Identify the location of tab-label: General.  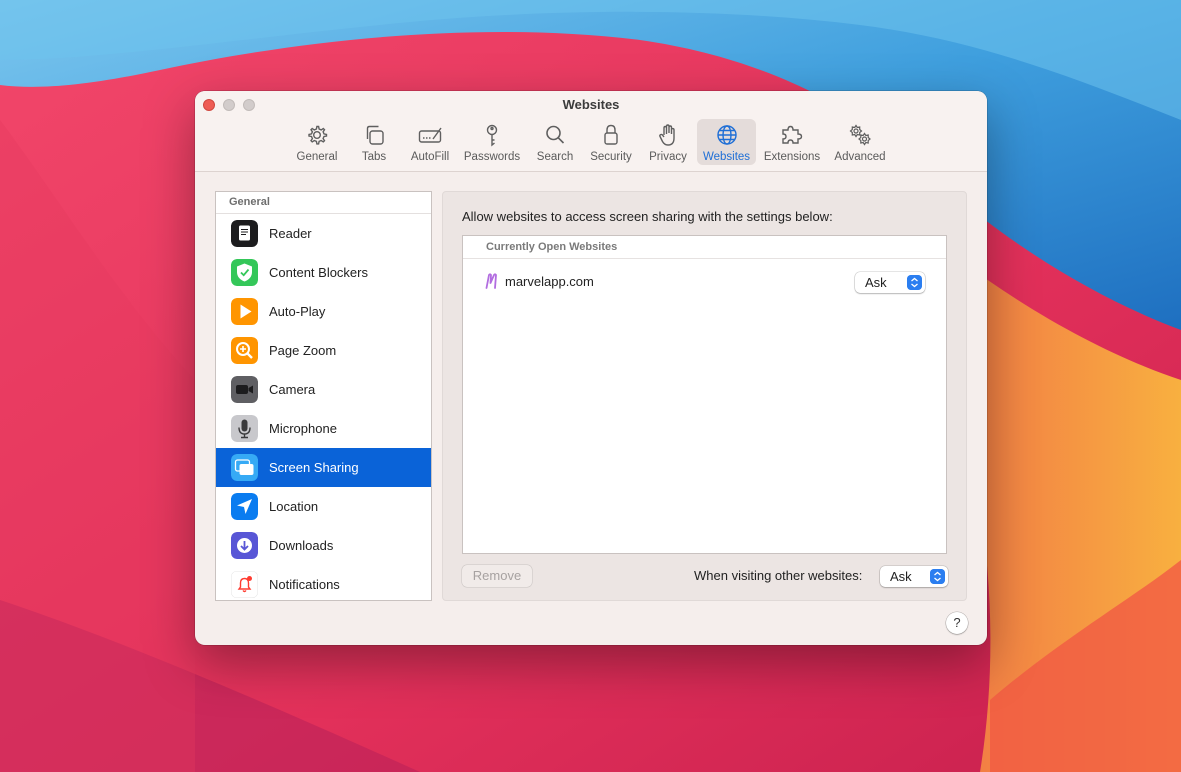
(317, 157).